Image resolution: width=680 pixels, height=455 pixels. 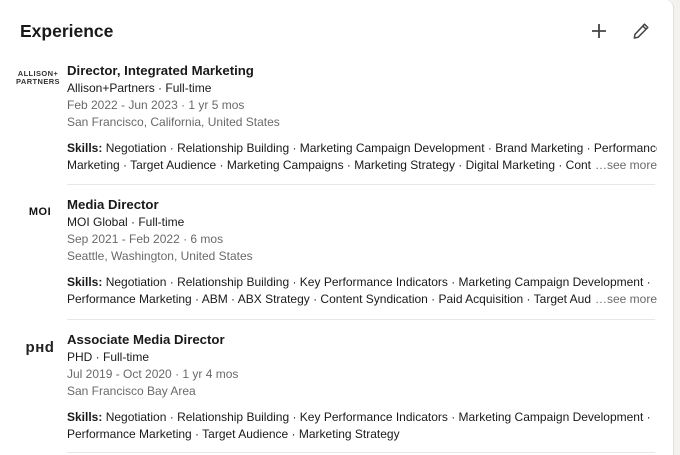 I want to click on company-logo: pнd, so click(x=40, y=347).